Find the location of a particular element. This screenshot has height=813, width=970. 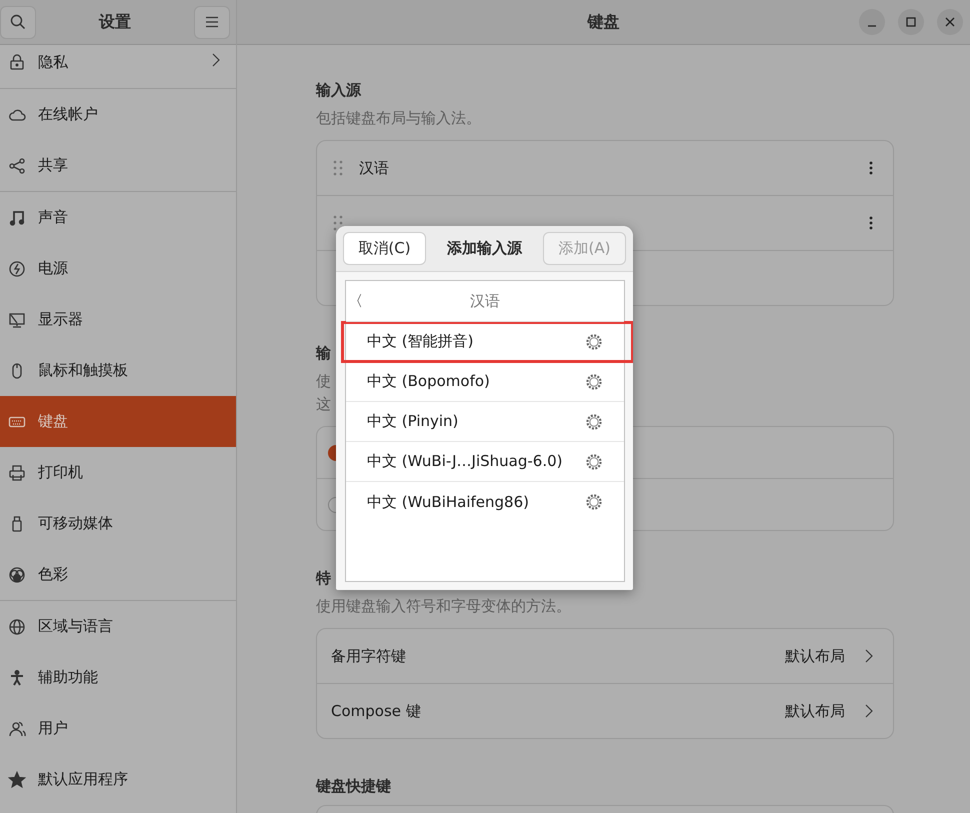

star-icon is located at coordinates (17, 779).